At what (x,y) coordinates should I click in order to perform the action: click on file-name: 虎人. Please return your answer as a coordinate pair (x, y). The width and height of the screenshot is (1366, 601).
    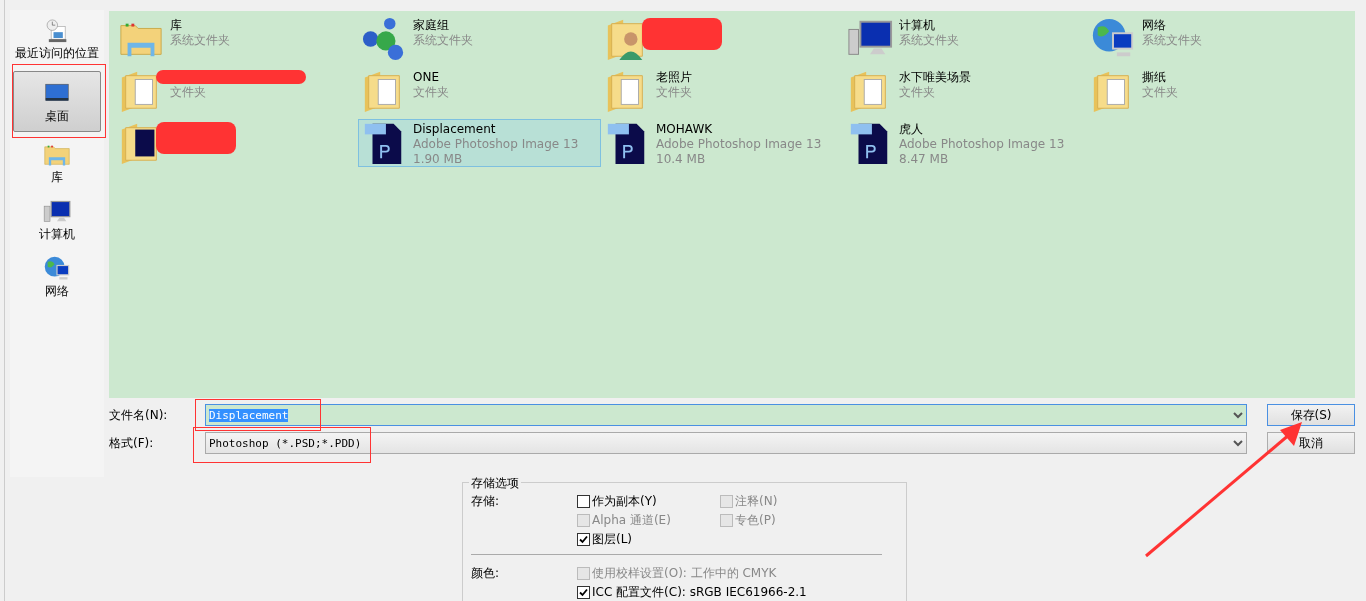
    Looking at the image, I should click on (911, 129).